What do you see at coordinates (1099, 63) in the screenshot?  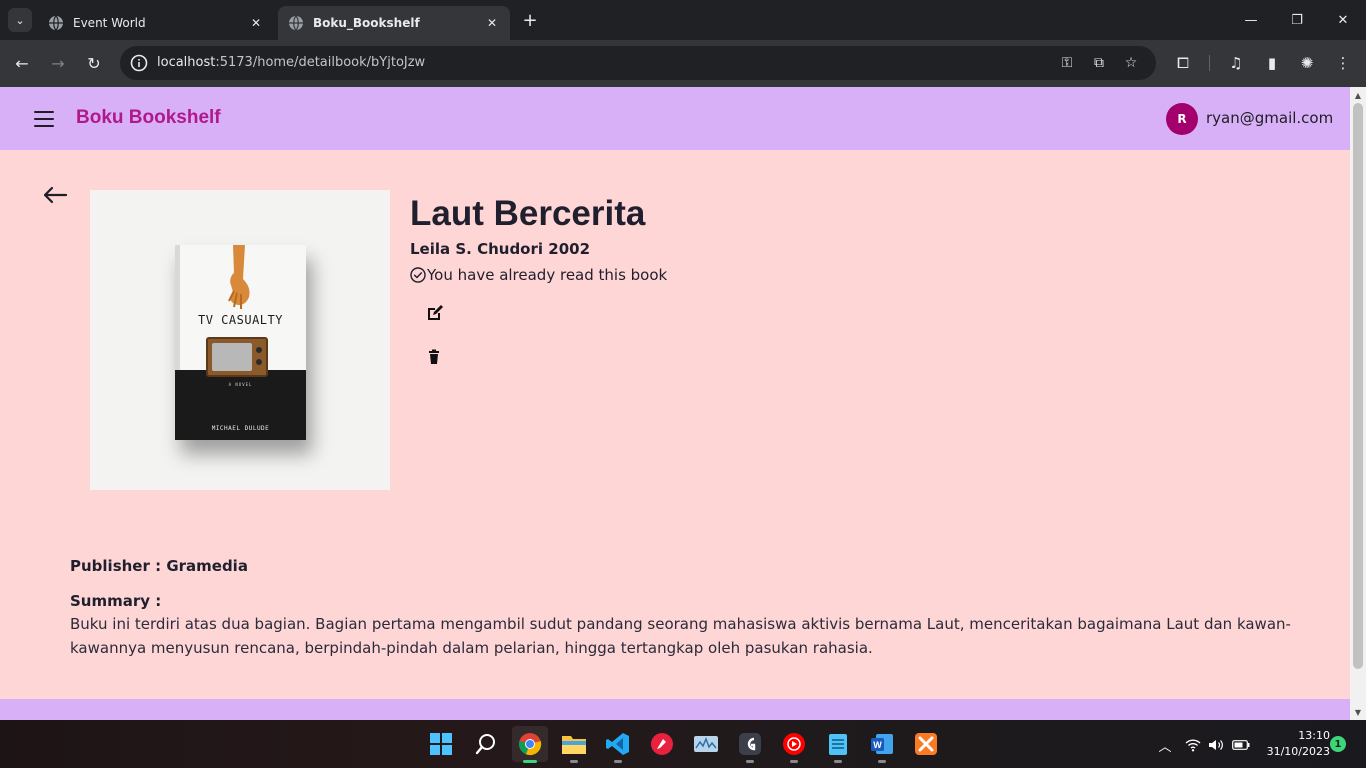 I see `translate-icon: ⧉` at bounding box center [1099, 63].